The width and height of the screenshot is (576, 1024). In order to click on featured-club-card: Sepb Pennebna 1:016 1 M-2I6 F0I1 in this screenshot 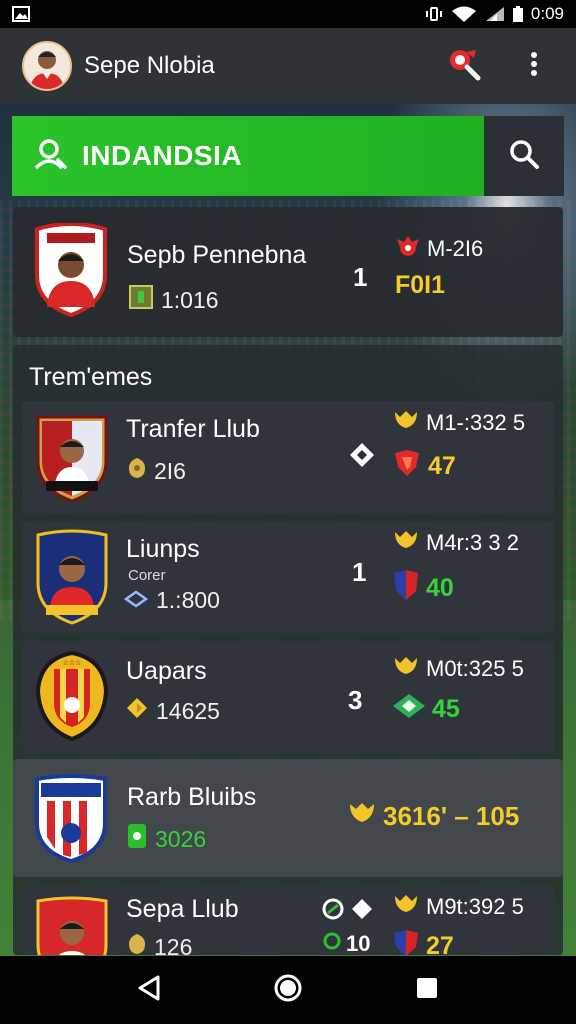, I will do `click(288, 272)`.